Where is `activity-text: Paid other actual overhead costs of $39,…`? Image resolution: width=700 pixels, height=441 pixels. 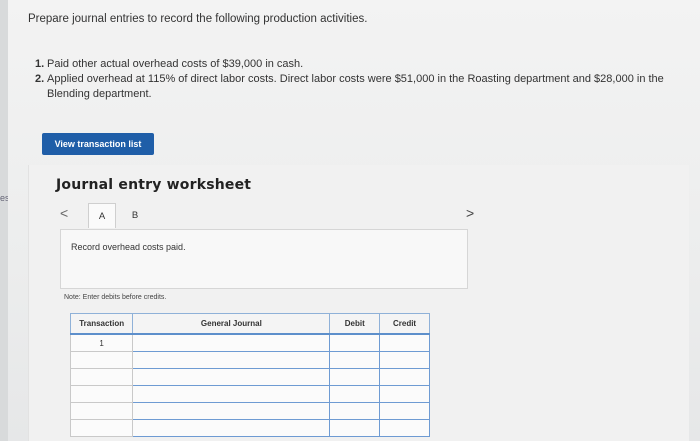 activity-text: Paid other actual overhead costs of $39,… is located at coordinates (175, 64).